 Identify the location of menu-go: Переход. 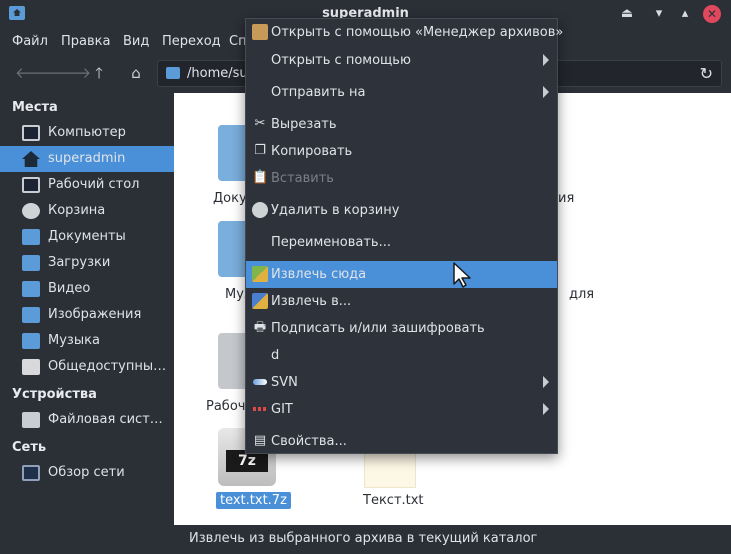
(191, 41).